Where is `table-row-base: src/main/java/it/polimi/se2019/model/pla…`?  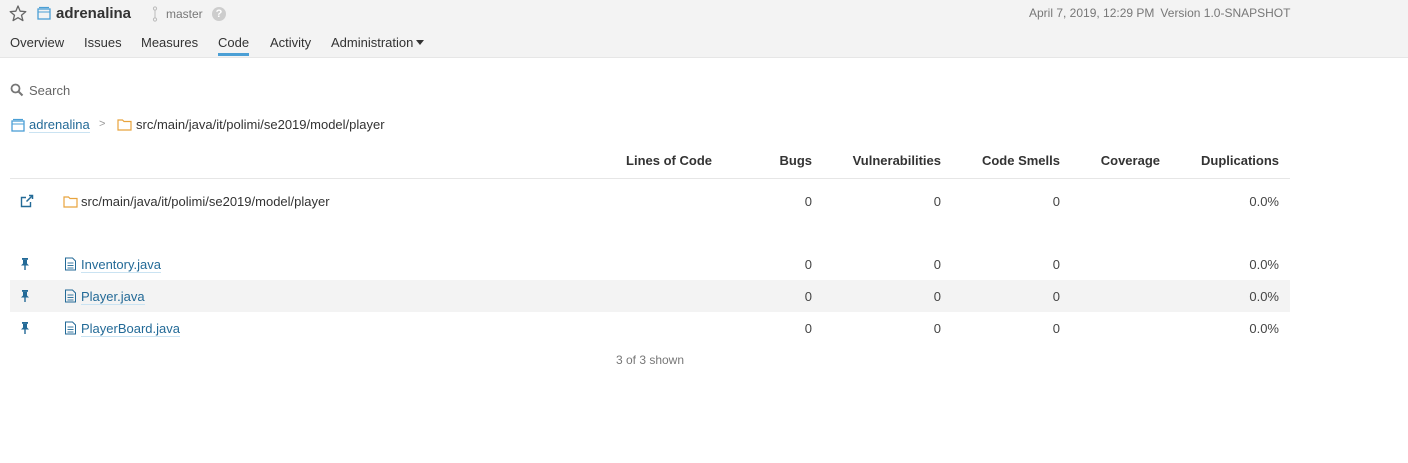
table-row-base: src/main/java/it/polimi/se2019/model/pla… is located at coordinates (650, 201).